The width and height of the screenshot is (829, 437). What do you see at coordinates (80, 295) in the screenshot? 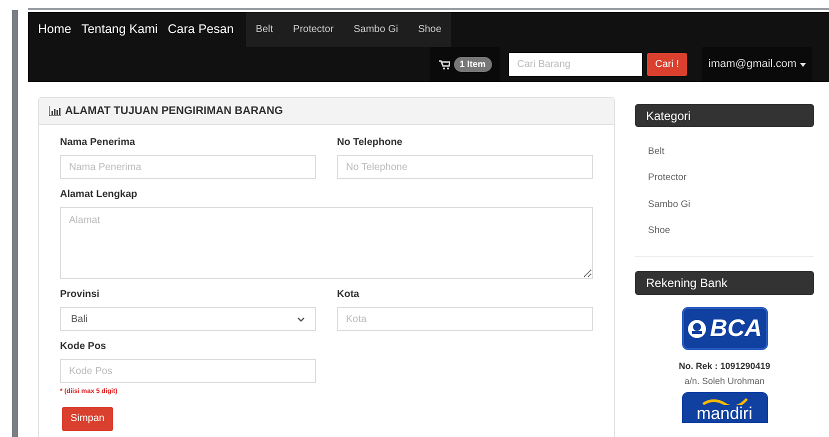
I see `field-label: Provinsi` at bounding box center [80, 295].